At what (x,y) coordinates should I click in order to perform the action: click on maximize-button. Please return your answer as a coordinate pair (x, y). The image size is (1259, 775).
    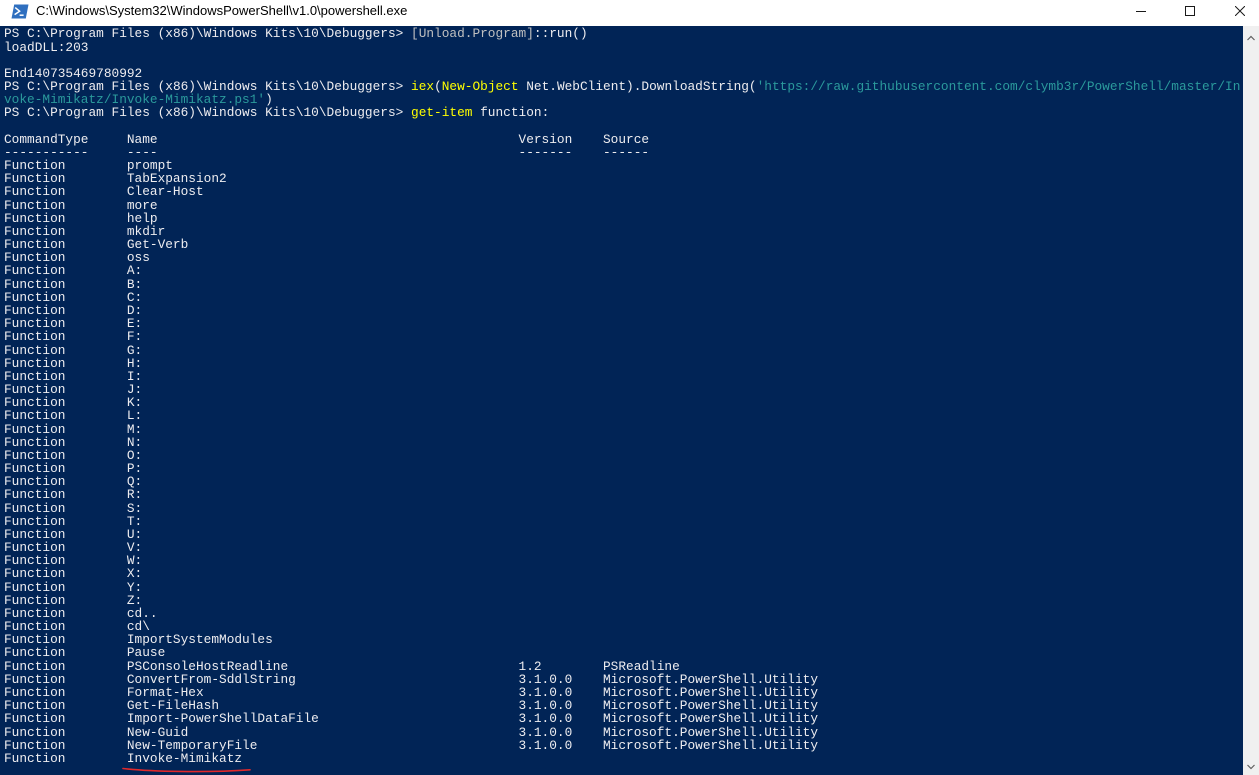
    Looking at the image, I should click on (1190, 13).